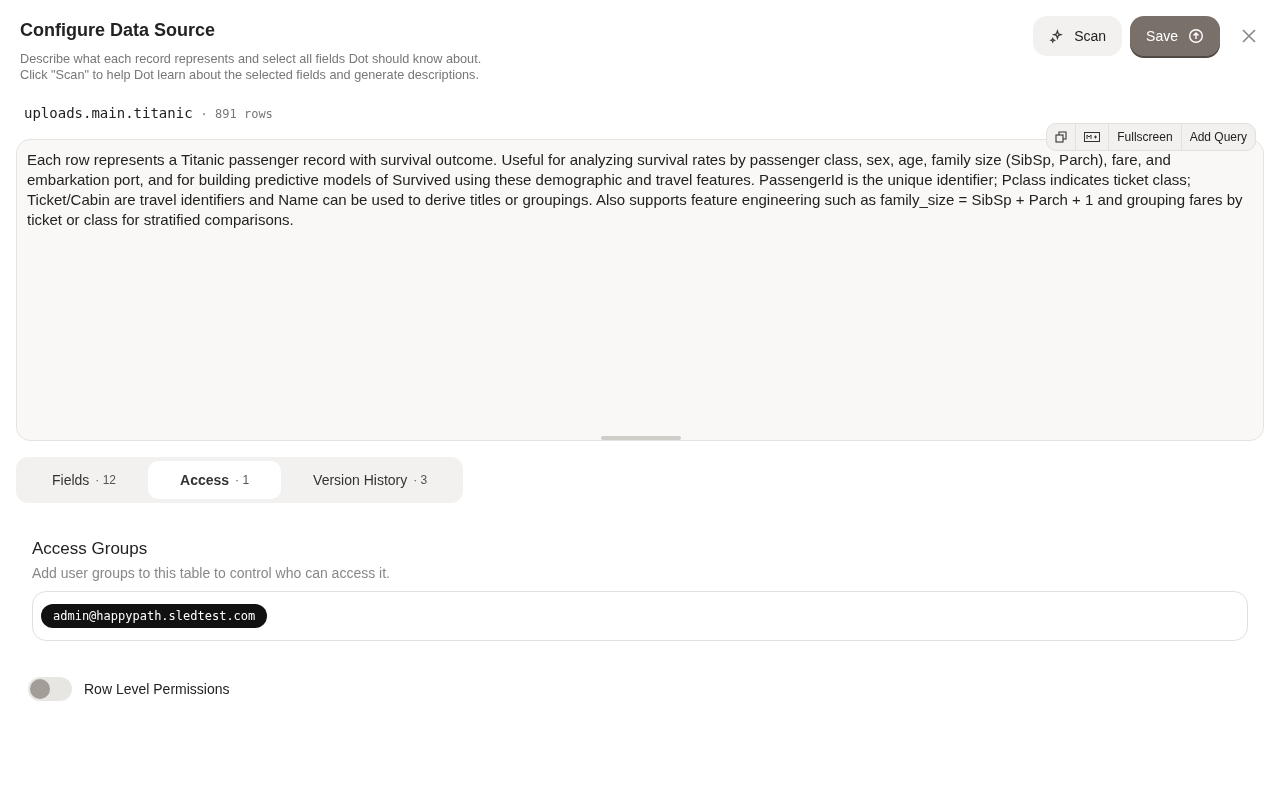  I want to click on tab: Fields · 12, so click(84, 480).